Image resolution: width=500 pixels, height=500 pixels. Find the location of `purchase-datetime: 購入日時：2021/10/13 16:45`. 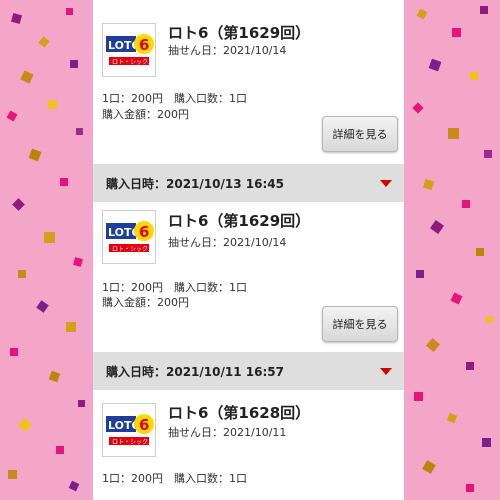

purchase-datetime: 購入日時：2021/10/13 16:45 is located at coordinates (195, 183).